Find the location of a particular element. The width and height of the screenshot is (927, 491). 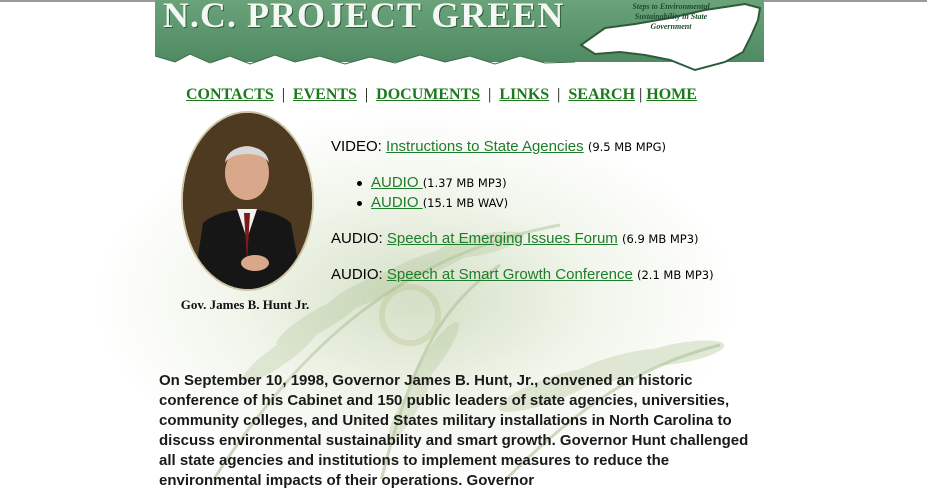

nav-search: SEARCH is located at coordinates (601, 94).